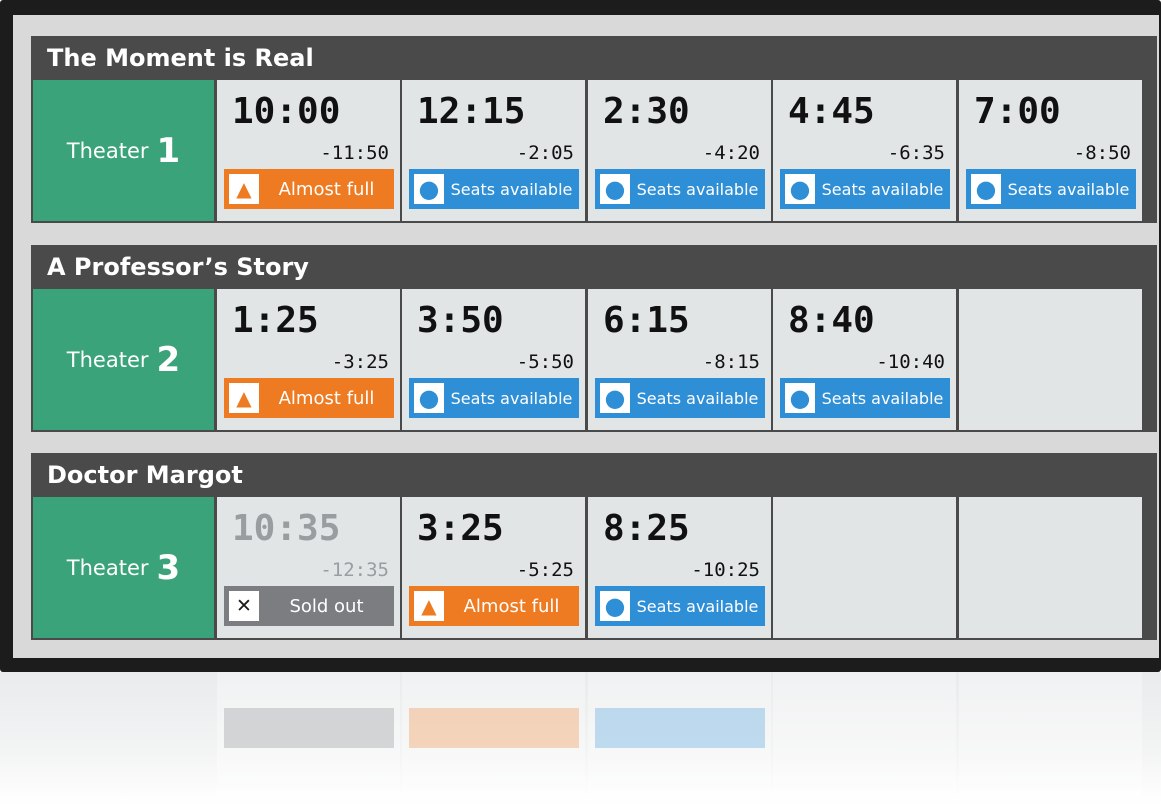  I want to click on showtime-slot: 10:35 -12:35 ✕ Sold out, so click(308, 567).